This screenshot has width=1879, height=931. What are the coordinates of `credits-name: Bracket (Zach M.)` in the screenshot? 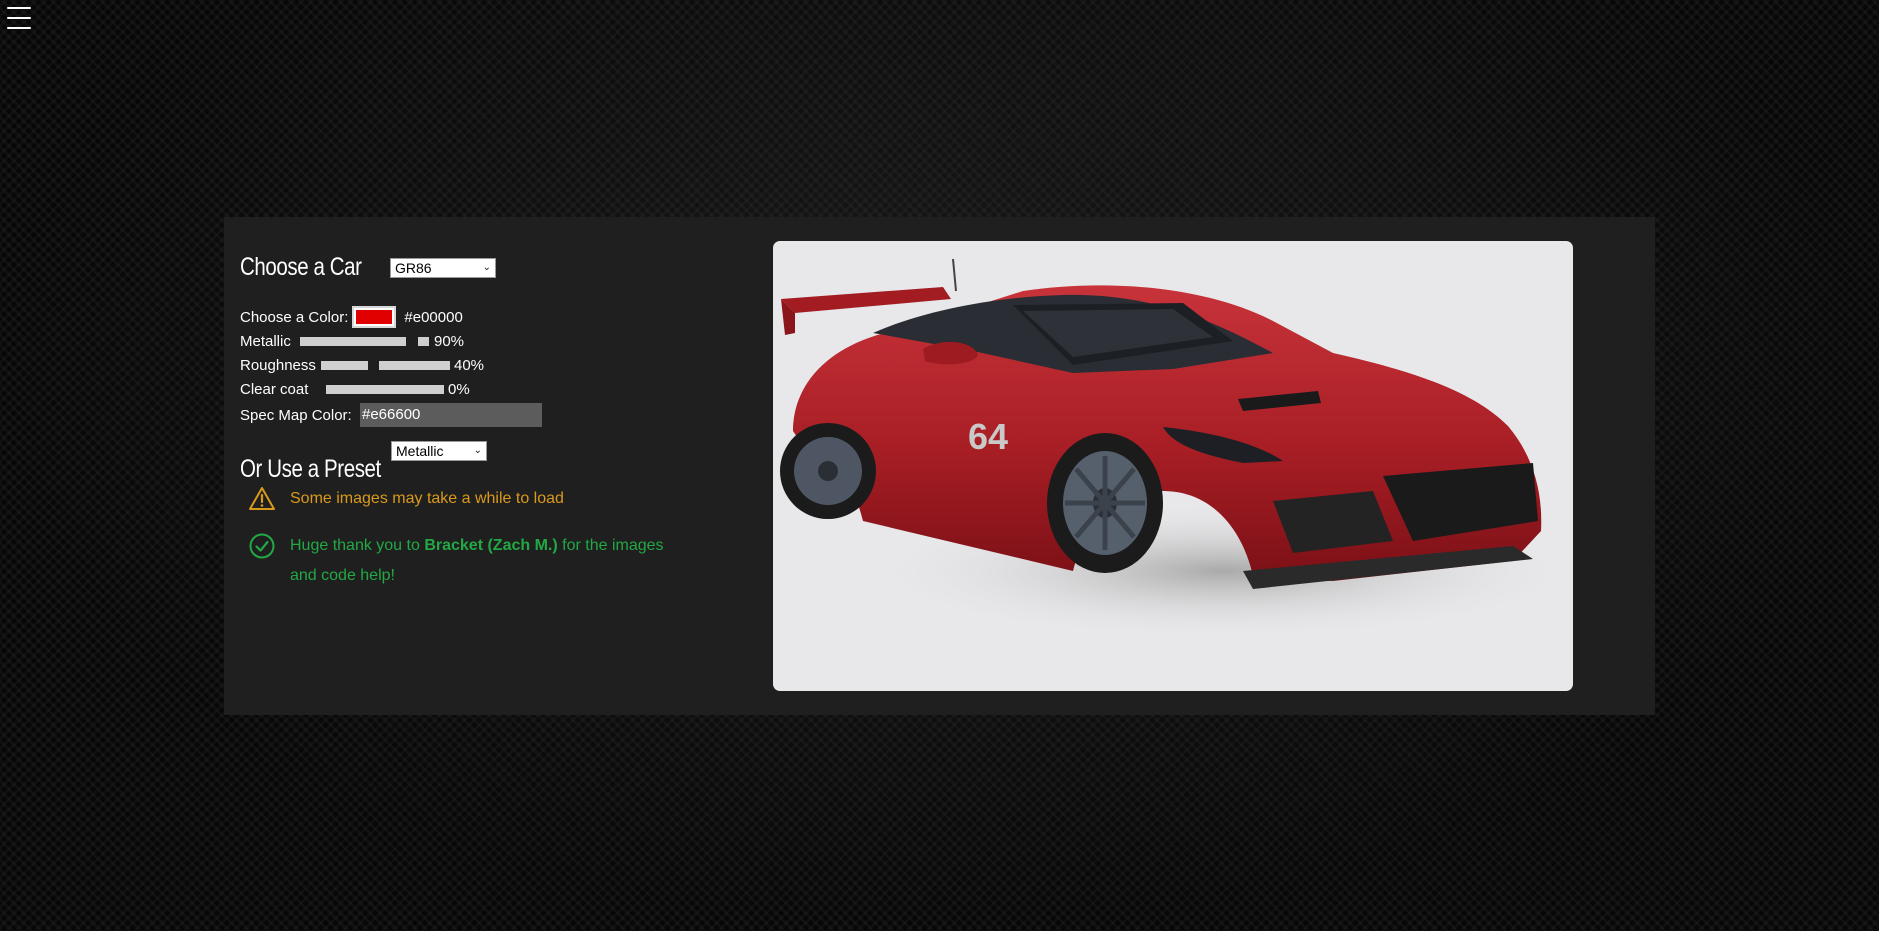 It's located at (491, 545).